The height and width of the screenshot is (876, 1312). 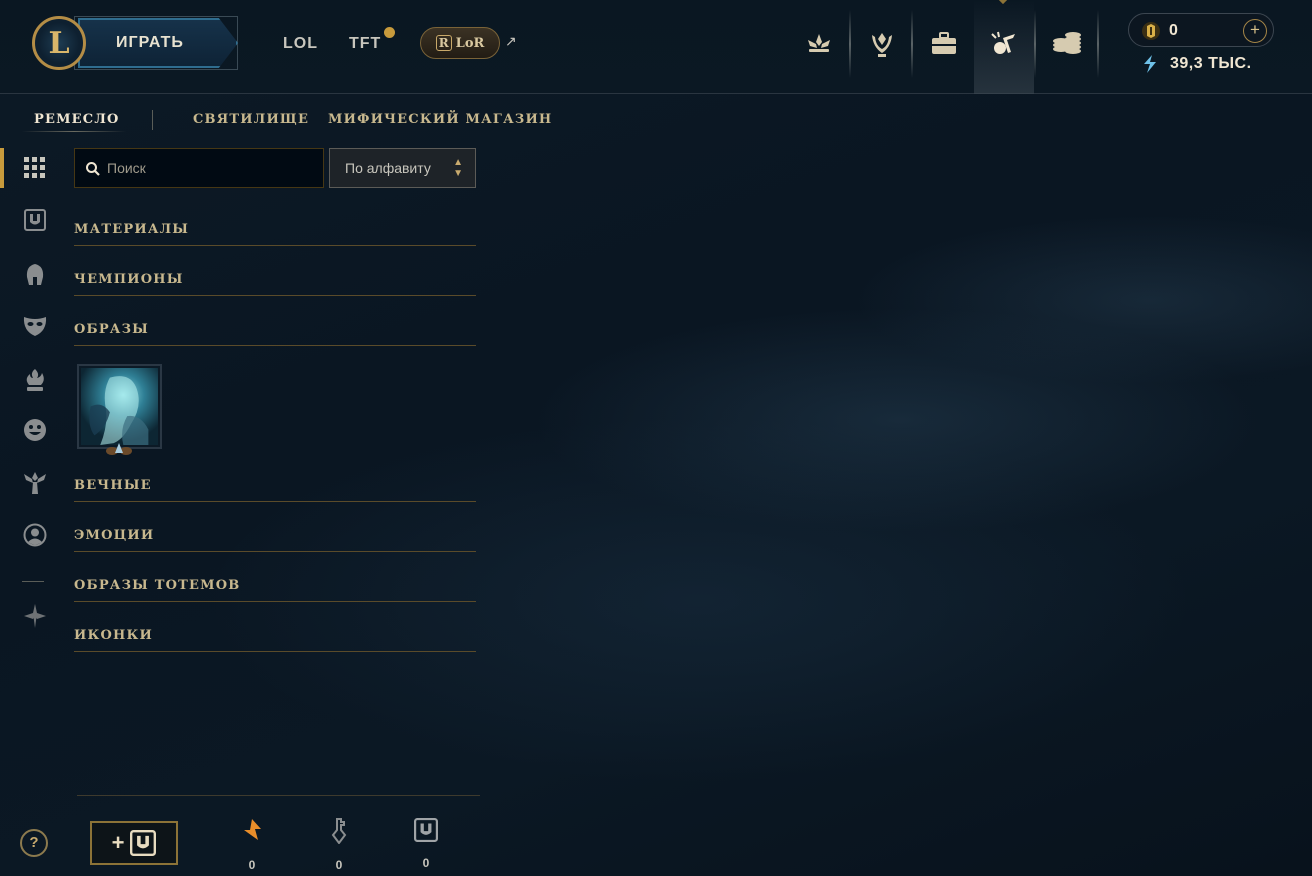 I want to click on skin-shard-art, so click(x=119, y=406).